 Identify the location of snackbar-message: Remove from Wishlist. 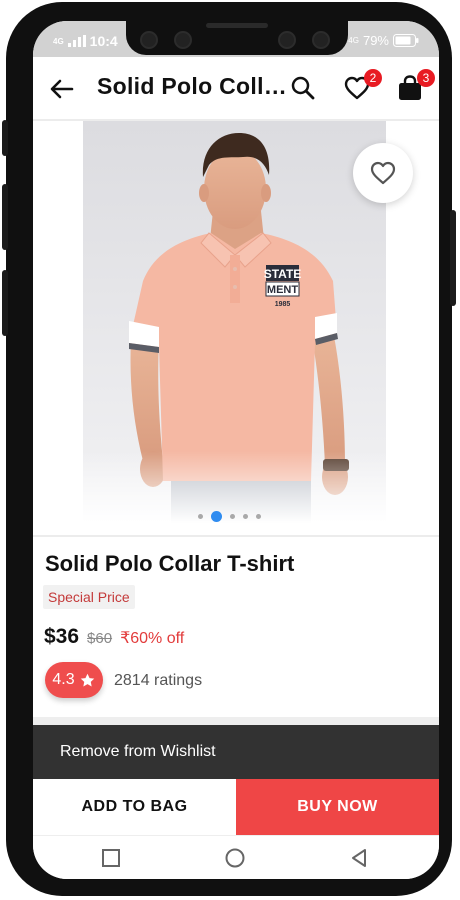
(138, 751).